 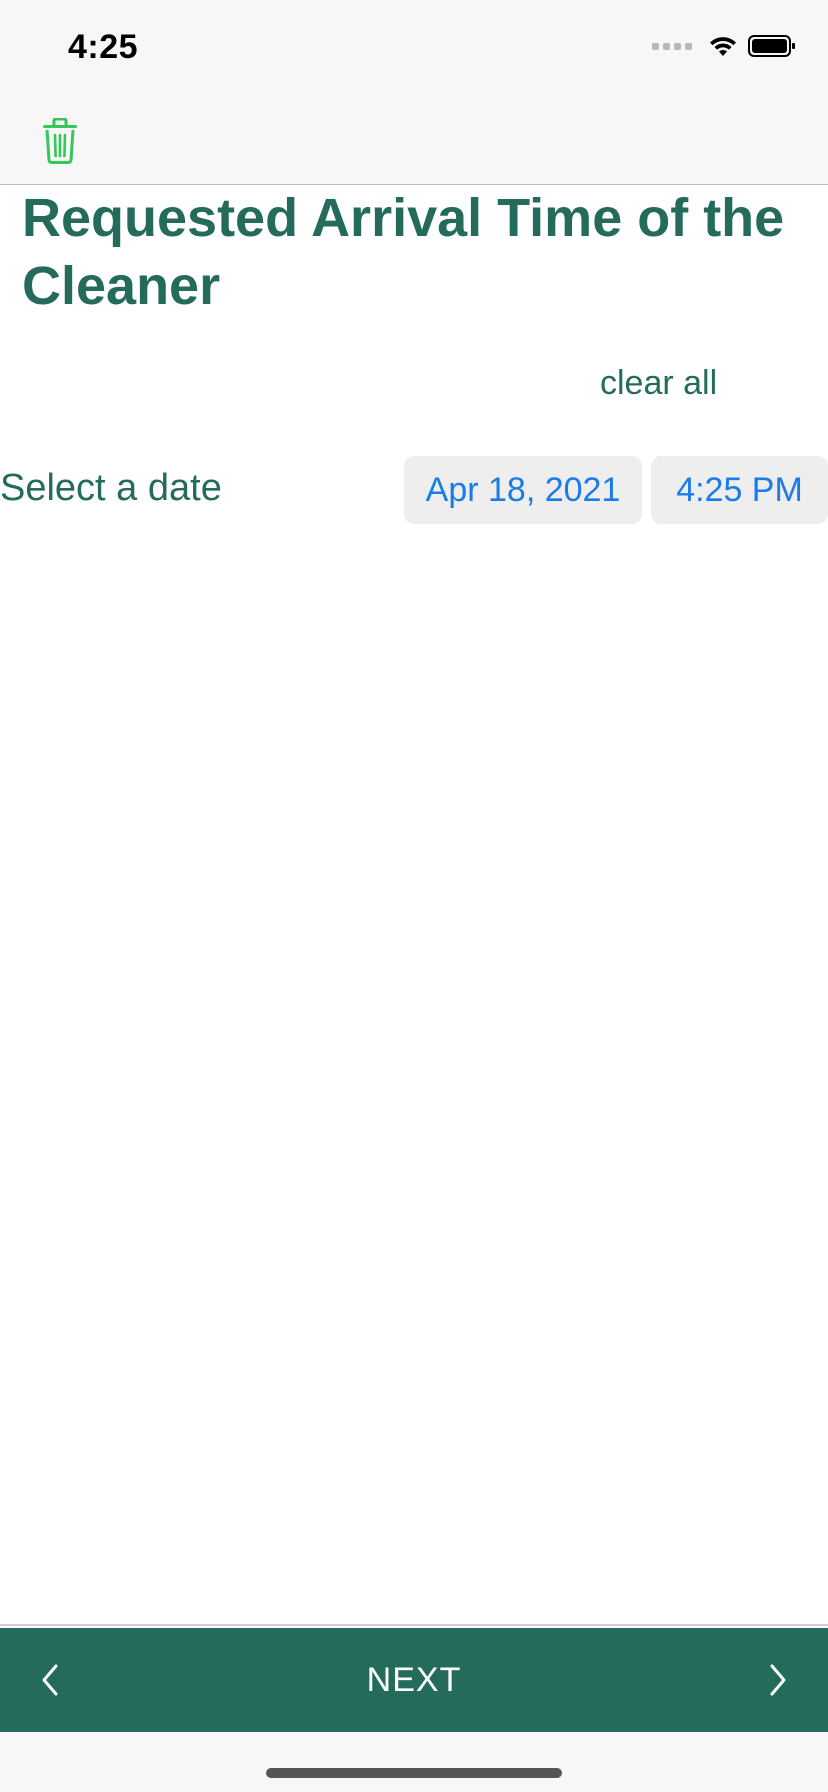 What do you see at coordinates (414, 1773) in the screenshot?
I see `home-indicator` at bounding box center [414, 1773].